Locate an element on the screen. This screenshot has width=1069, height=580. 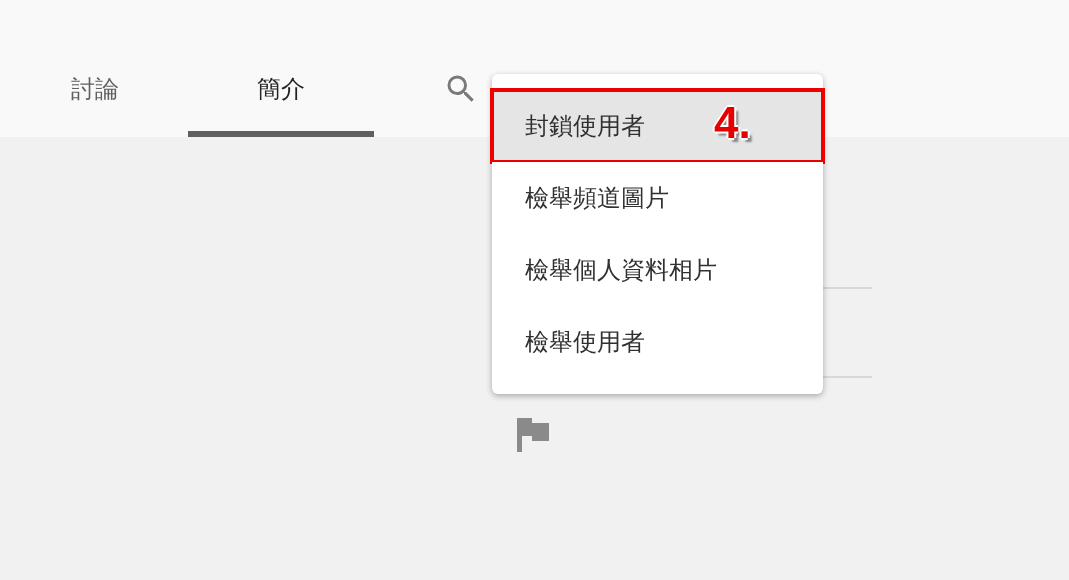
menu-item: 檢舉使用者 is located at coordinates (657, 342).